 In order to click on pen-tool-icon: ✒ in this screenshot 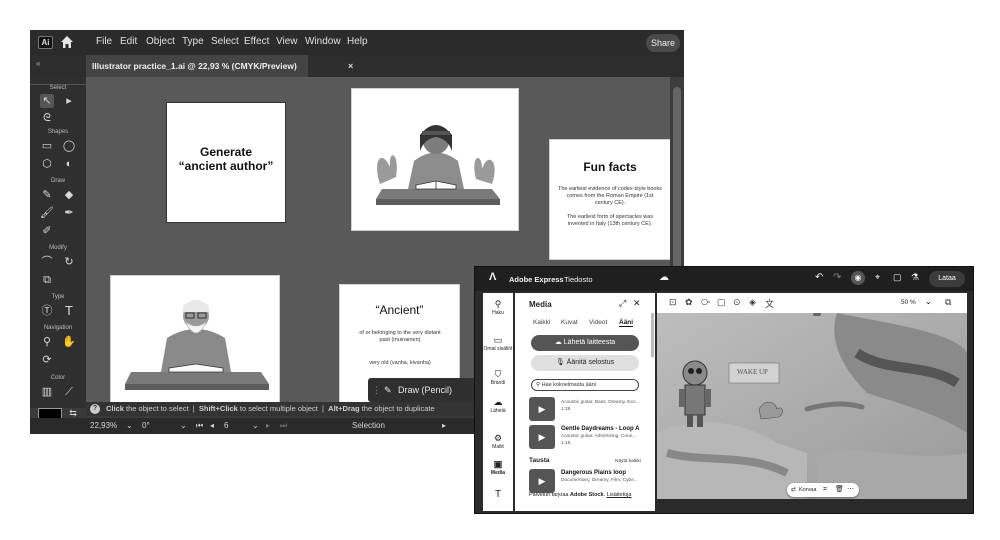, I will do `click(69, 213)`.